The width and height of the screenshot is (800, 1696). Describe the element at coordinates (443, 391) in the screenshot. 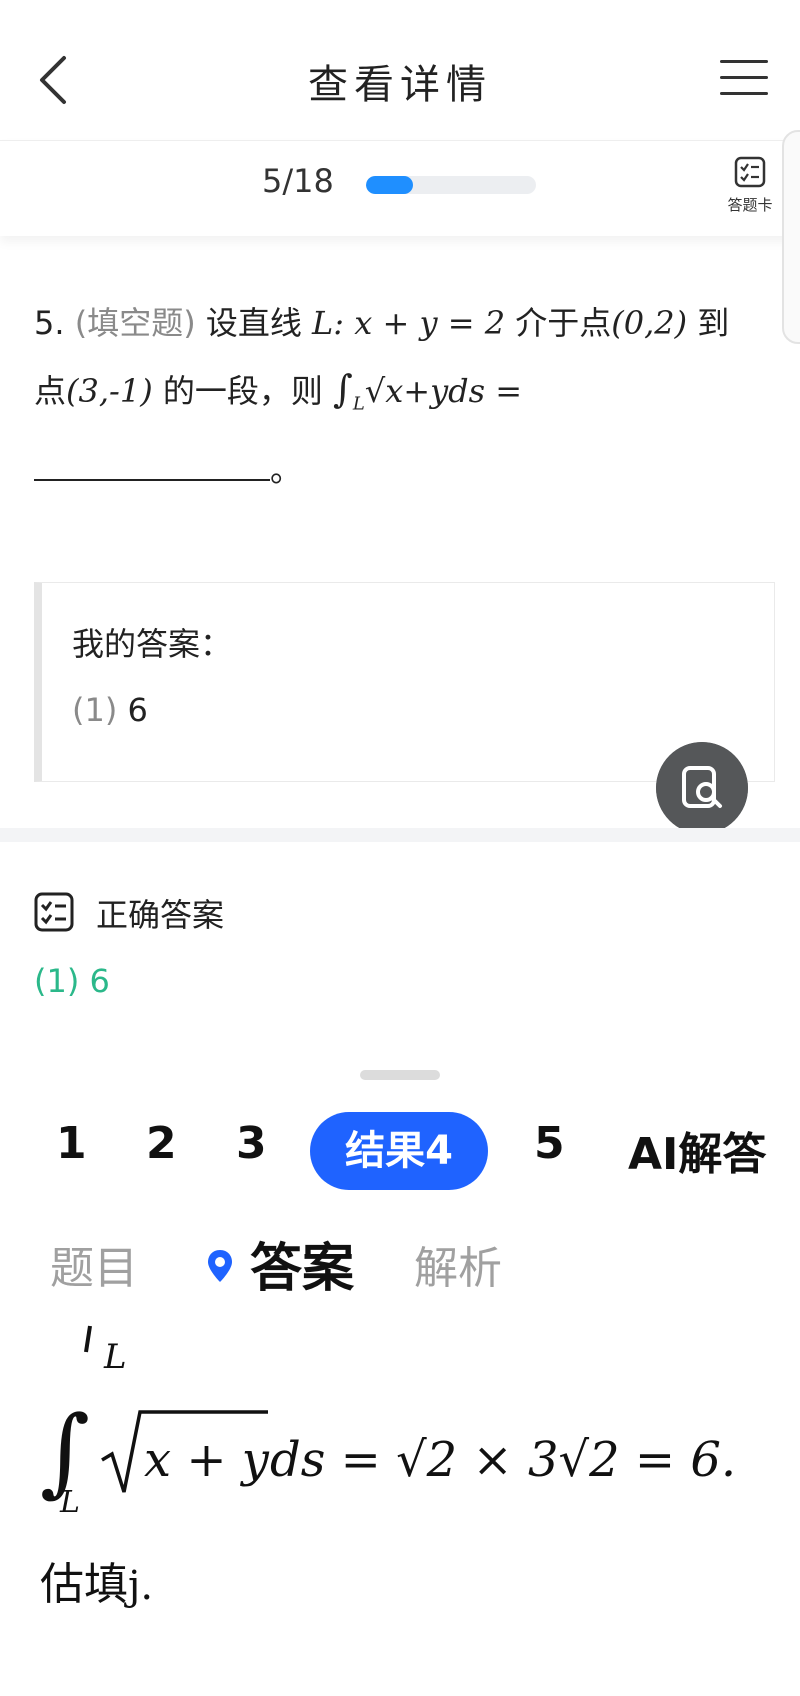

I see `integrand: √x+yds =` at that location.